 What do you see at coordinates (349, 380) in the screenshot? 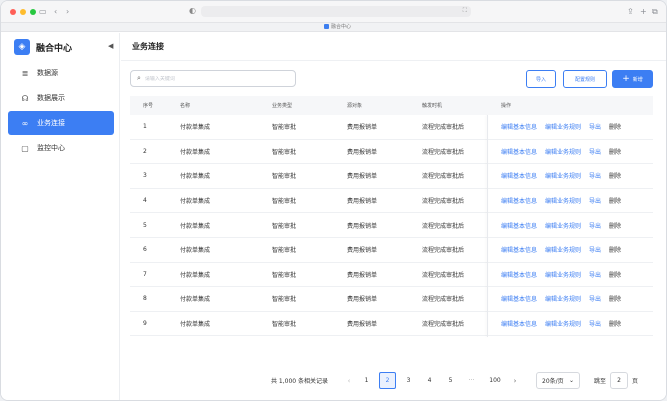
I see `prev-page-icon: ‹` at bounding box center [349, 380].